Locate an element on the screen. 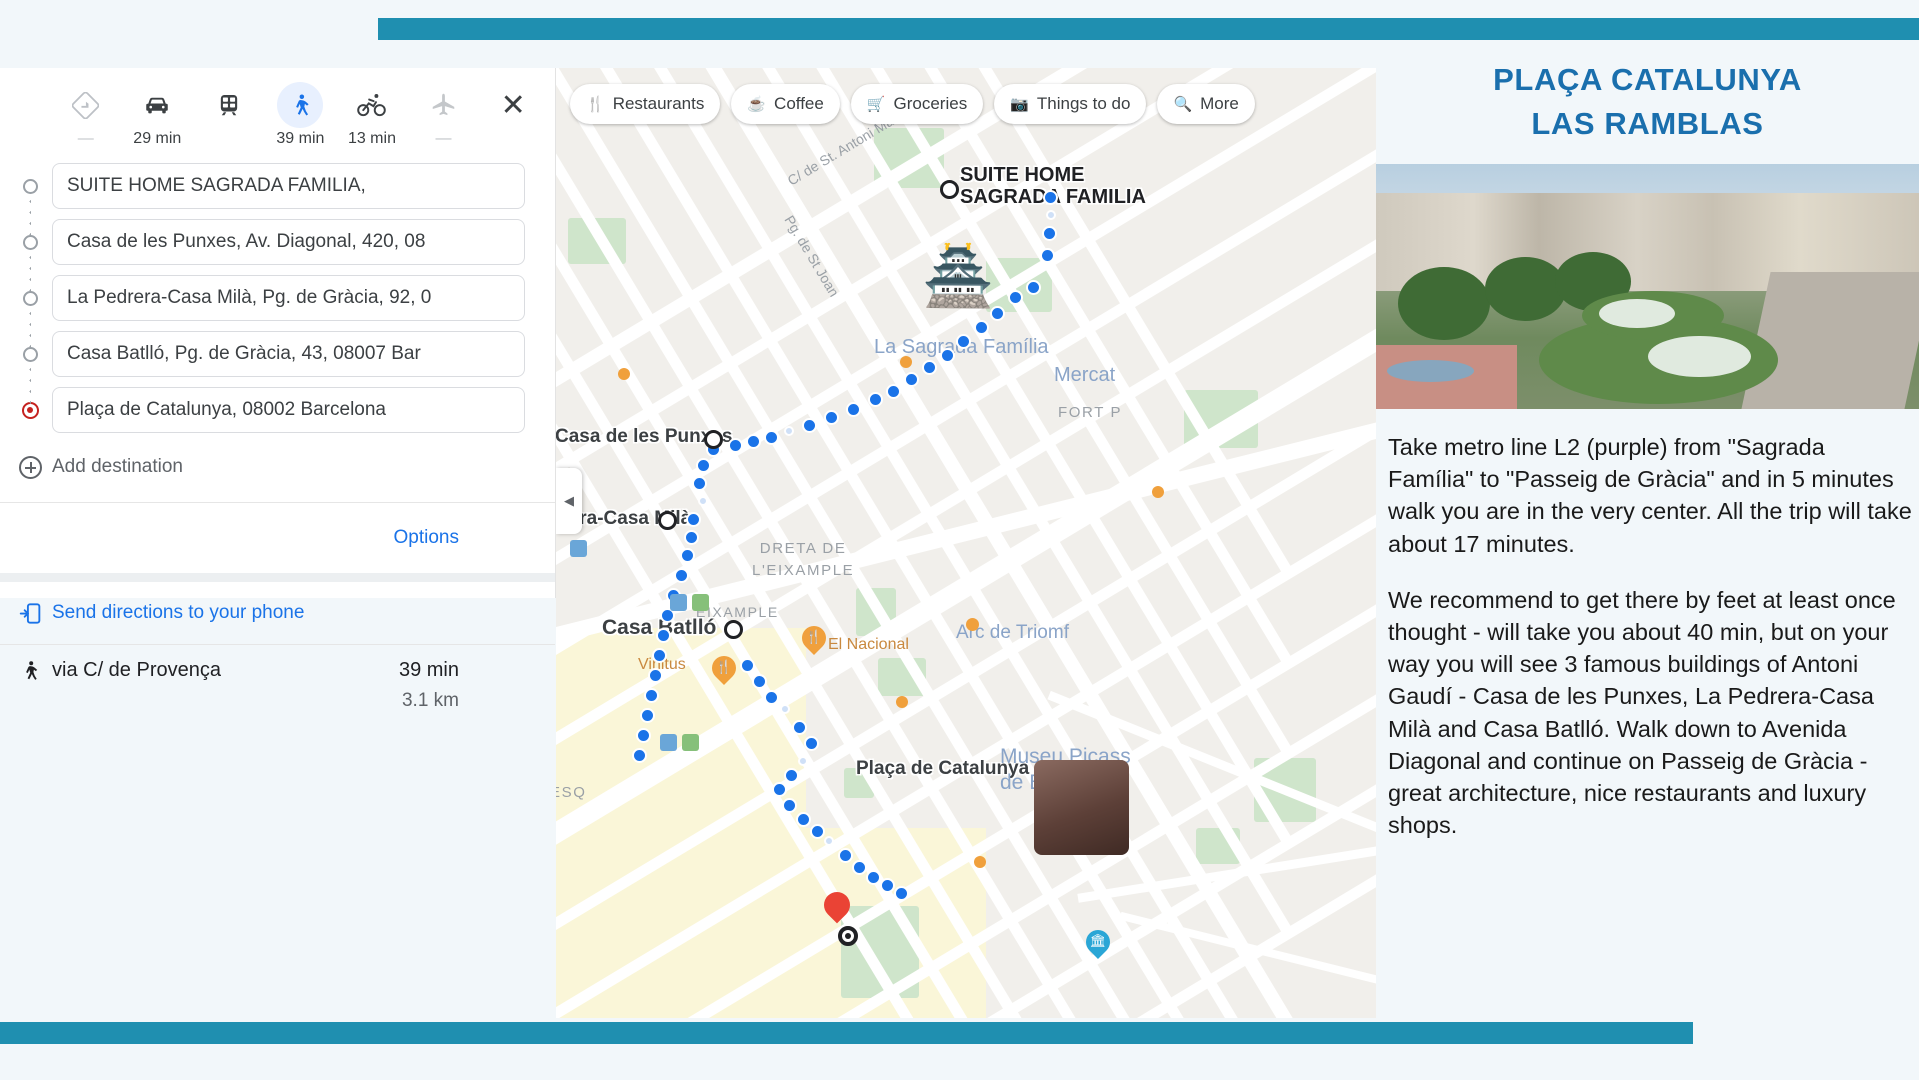  close-directions-button: ✕ is located at coordinates (513, 105).